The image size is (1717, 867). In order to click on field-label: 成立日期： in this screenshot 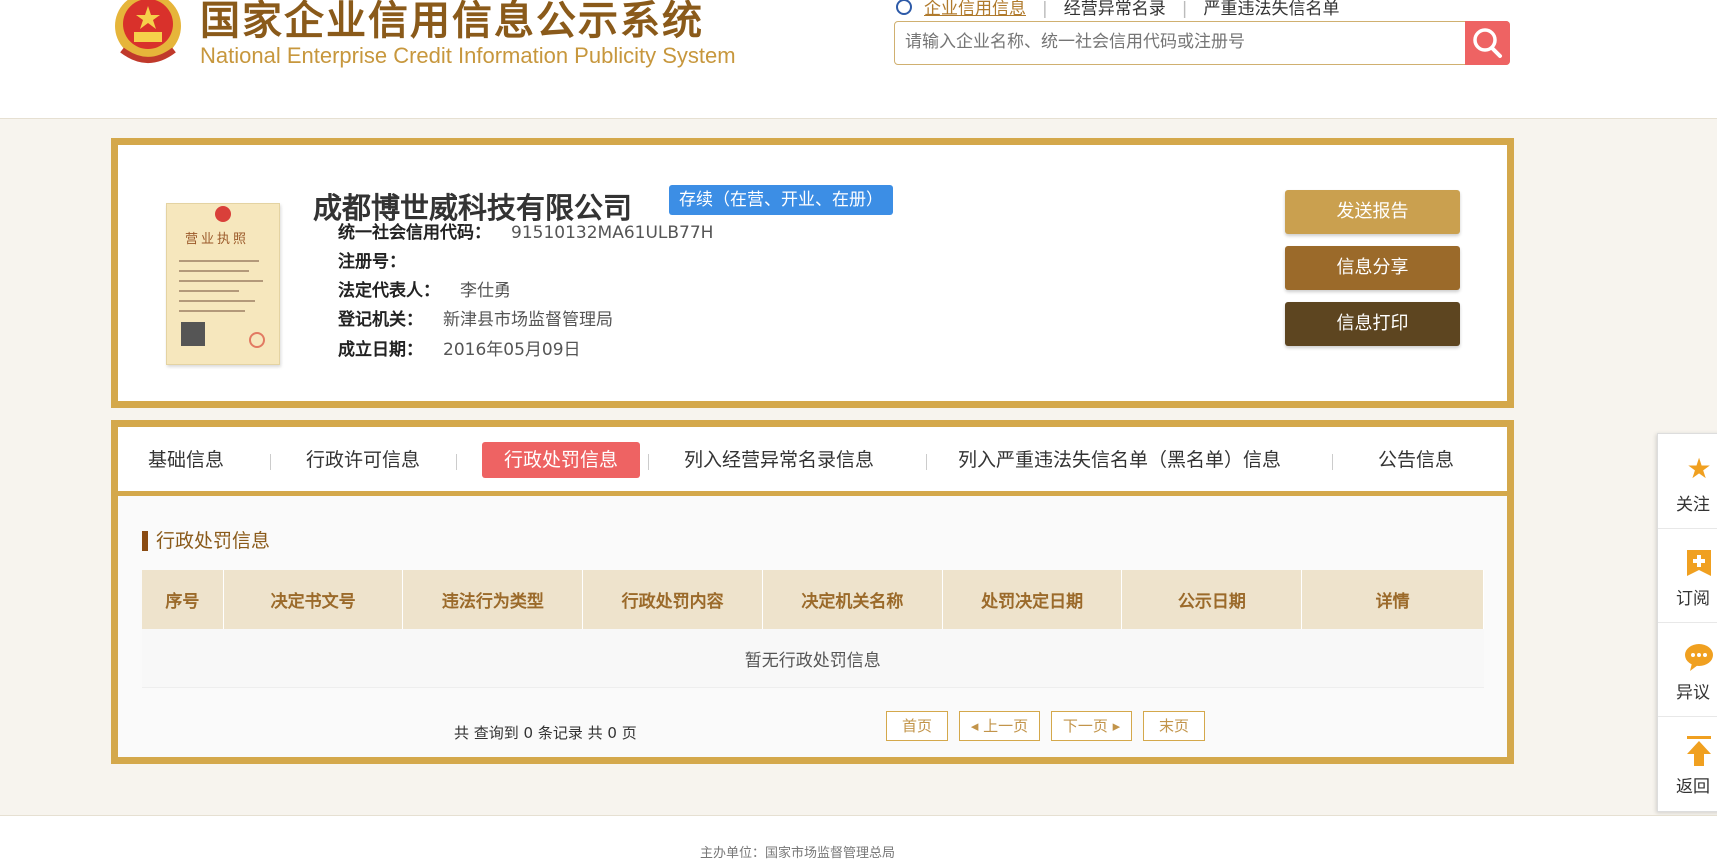, I will do `click(380, 350)`.